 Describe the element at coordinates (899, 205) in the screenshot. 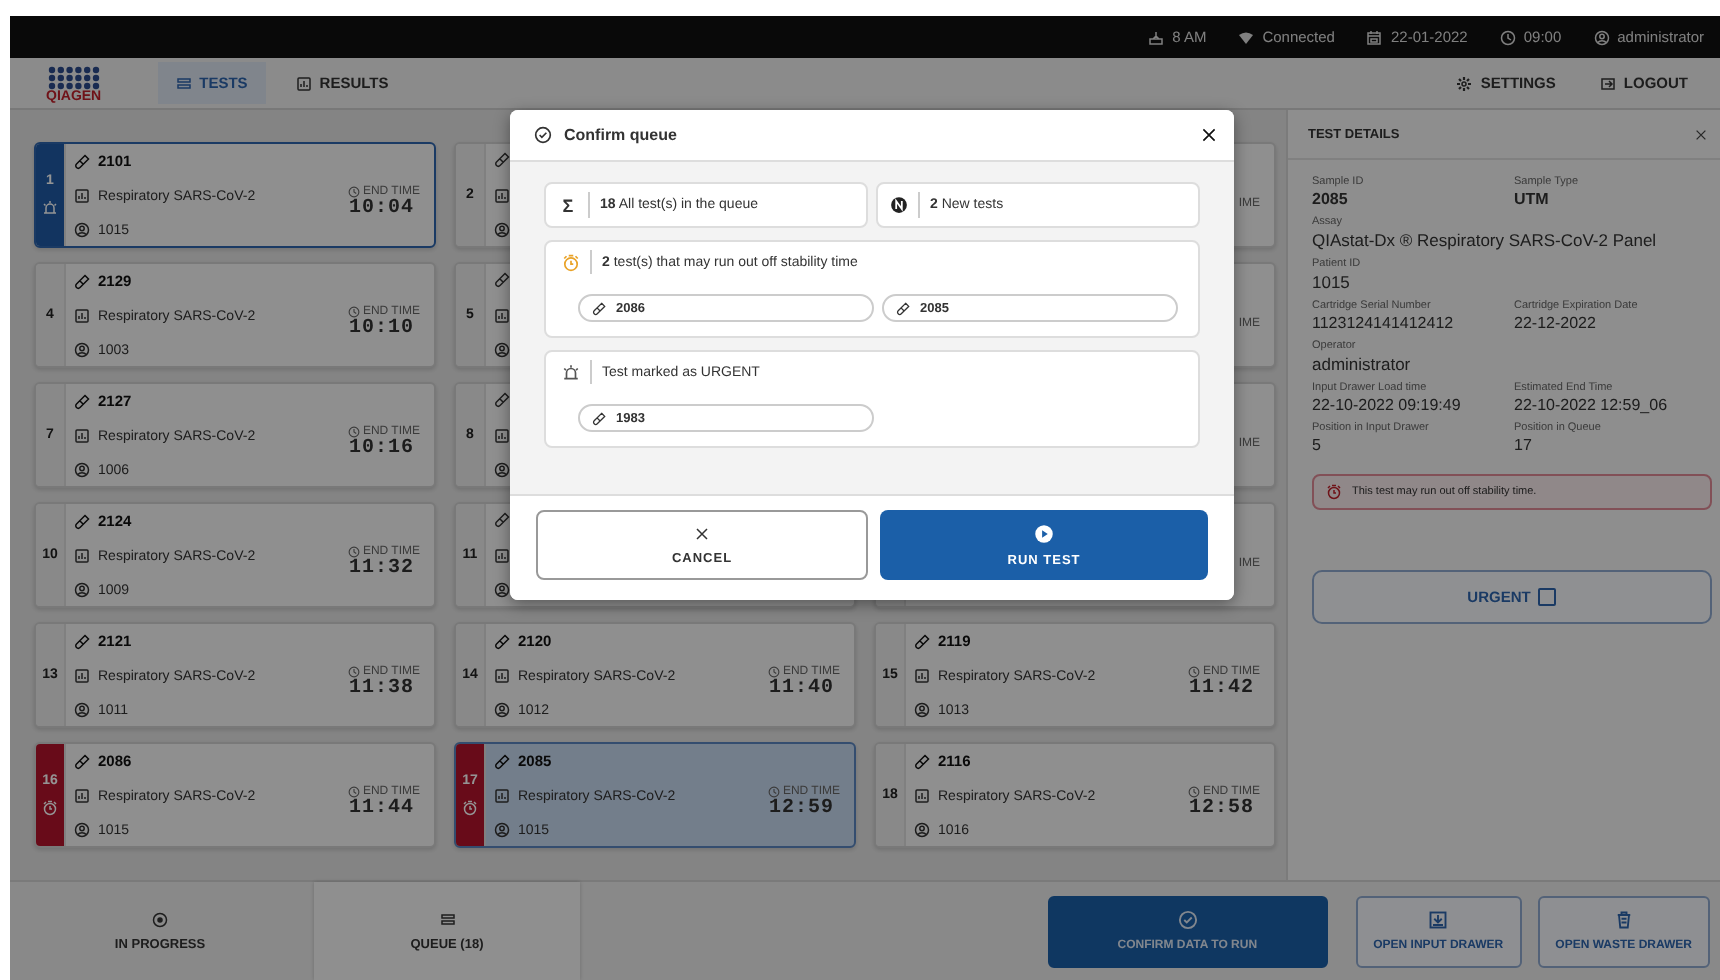

I see `letter-n-icon` at that location.